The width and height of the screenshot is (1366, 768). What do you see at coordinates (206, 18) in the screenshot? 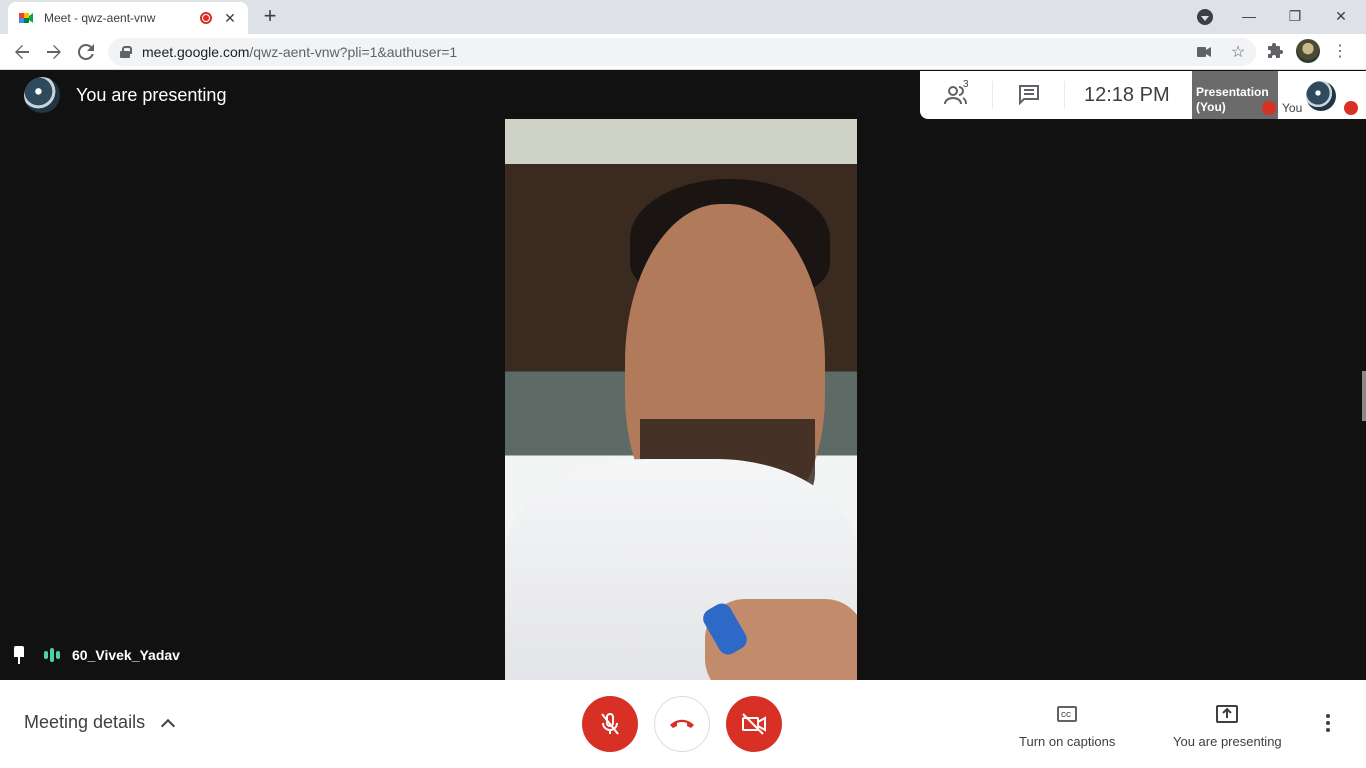
I see `recording-icon` at bounding box center [206, 18].